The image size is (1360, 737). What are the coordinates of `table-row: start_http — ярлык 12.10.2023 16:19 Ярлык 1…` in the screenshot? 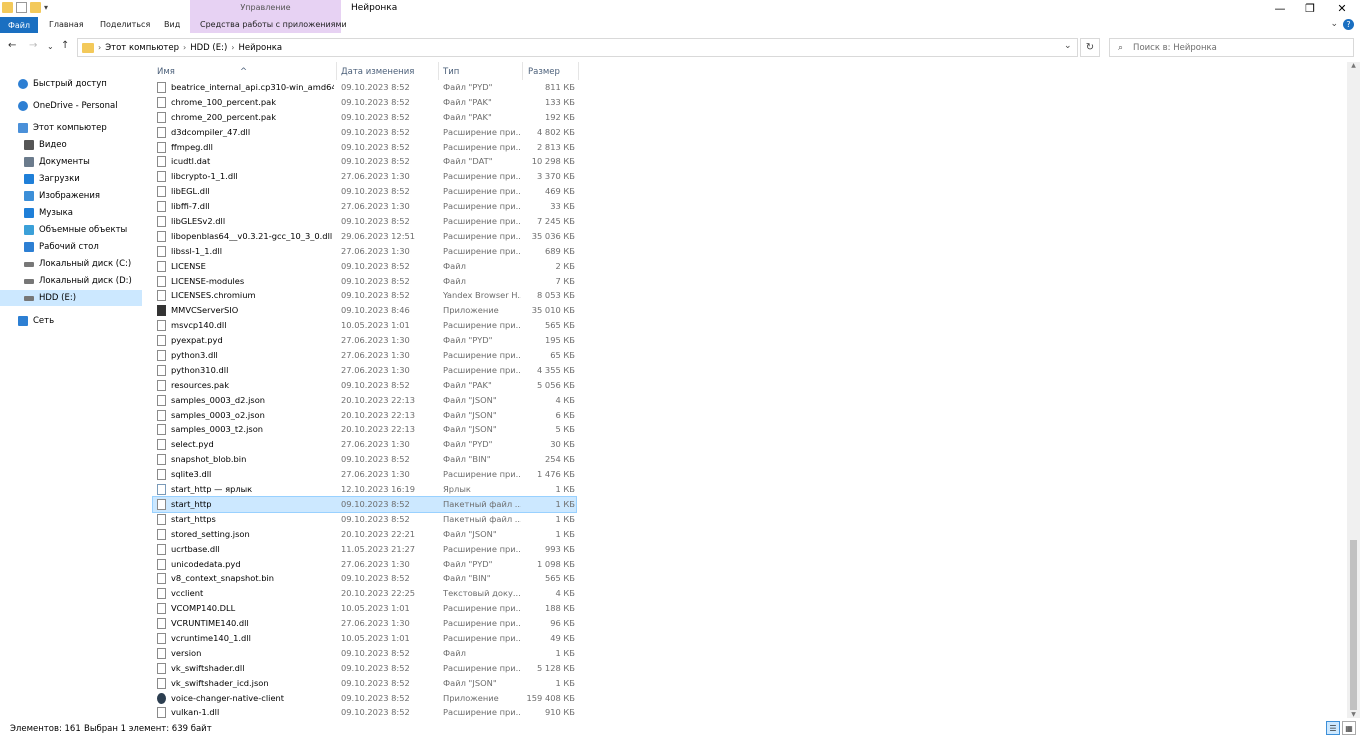 It's located at (364, 489).